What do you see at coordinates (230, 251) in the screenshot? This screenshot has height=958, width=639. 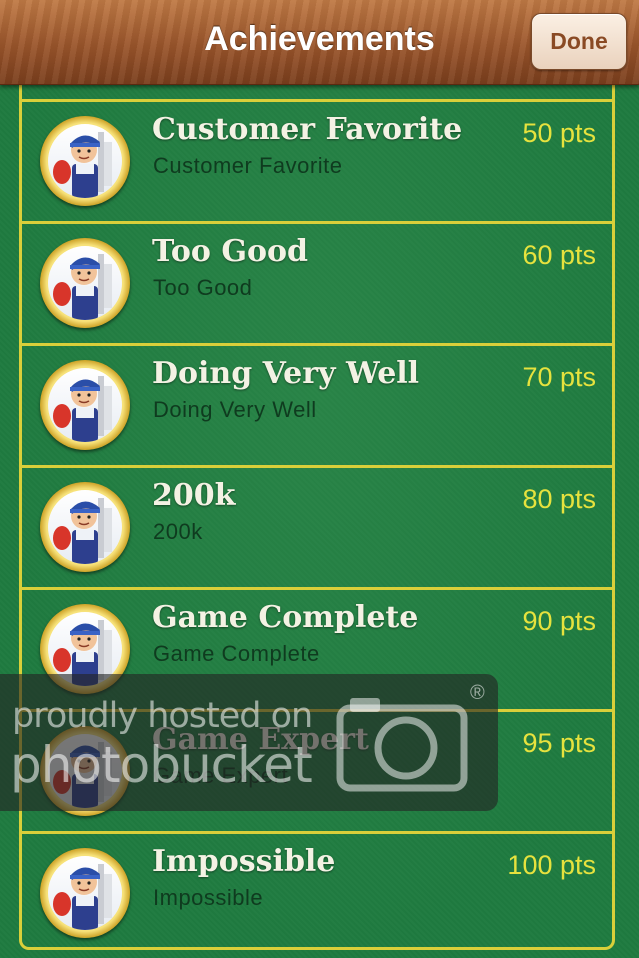 I see `achievement-title: Too Good` at bounding box center [230, 251].